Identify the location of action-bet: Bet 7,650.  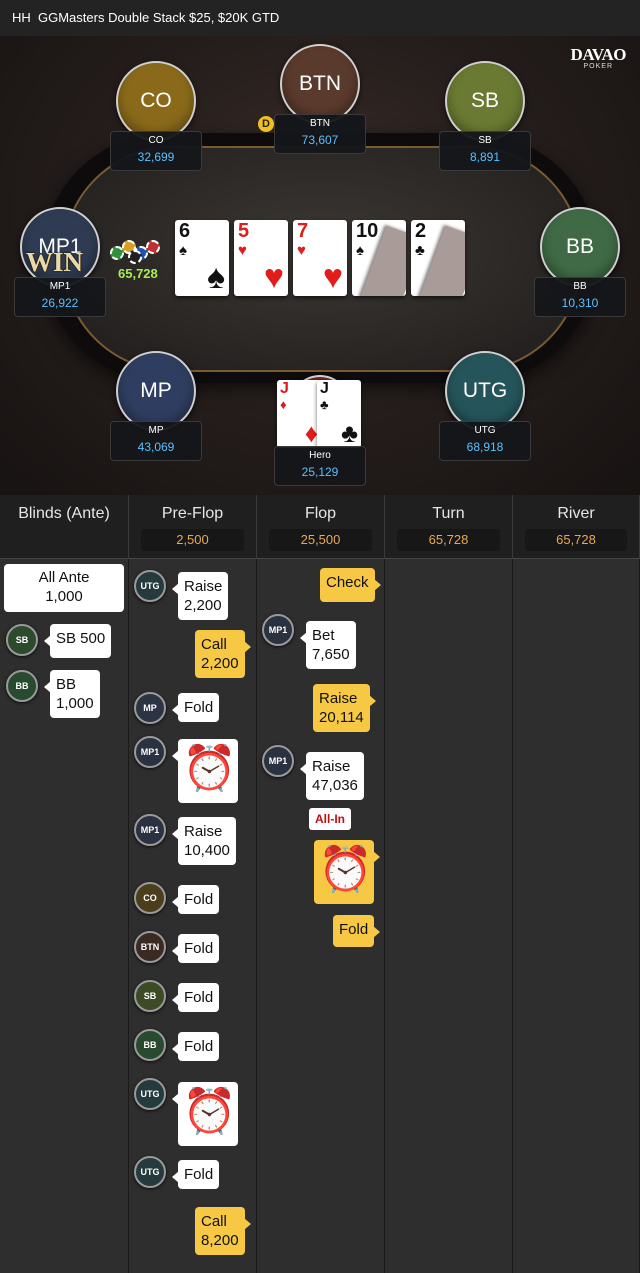
(328, 645).